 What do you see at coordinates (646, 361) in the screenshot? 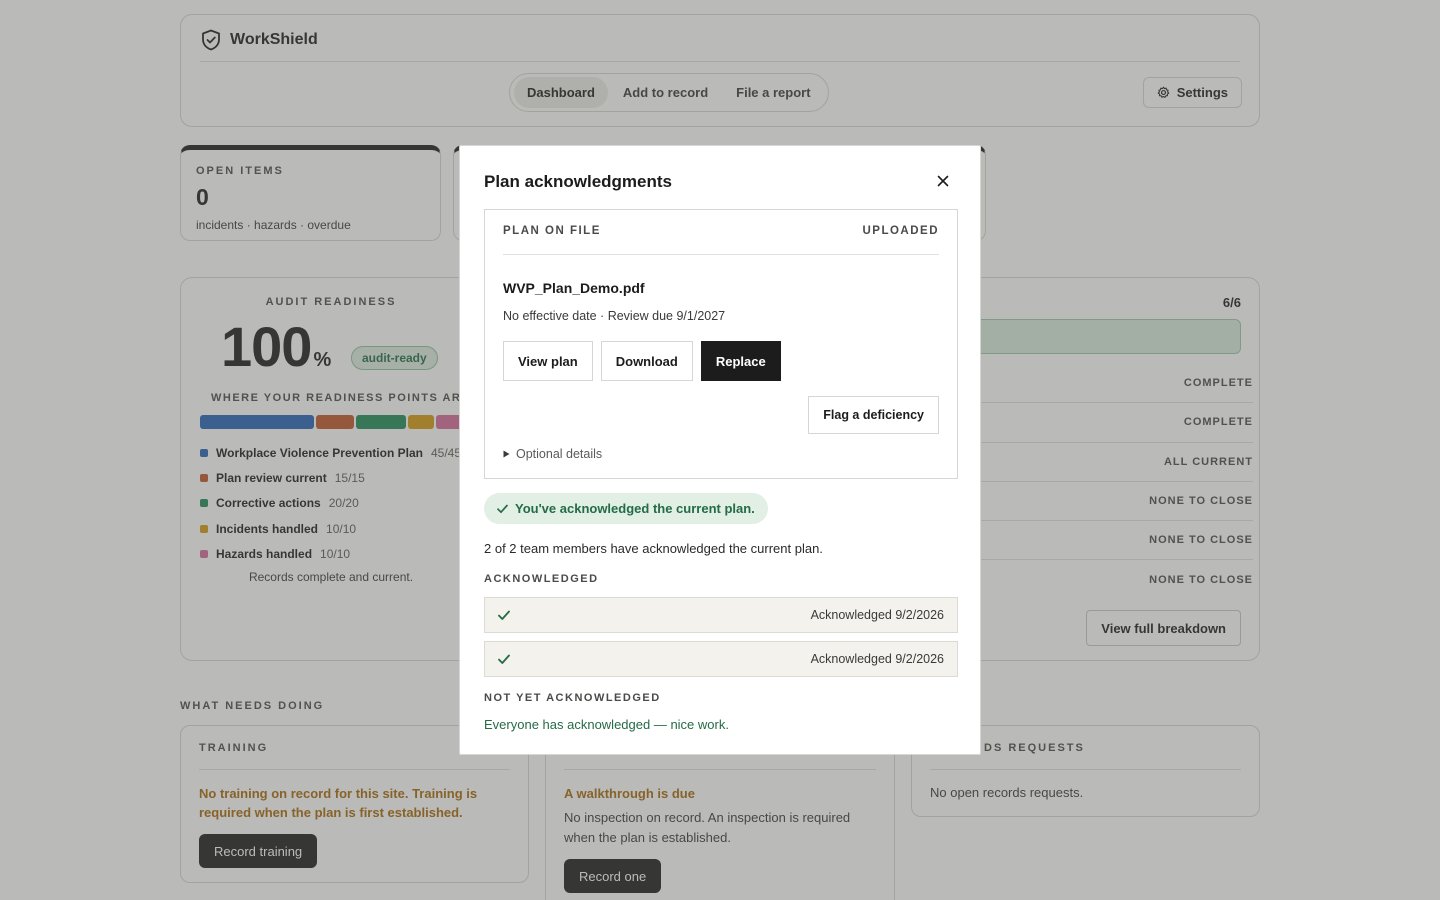
I see `download-button: Download` at bounding box center [646, 361].